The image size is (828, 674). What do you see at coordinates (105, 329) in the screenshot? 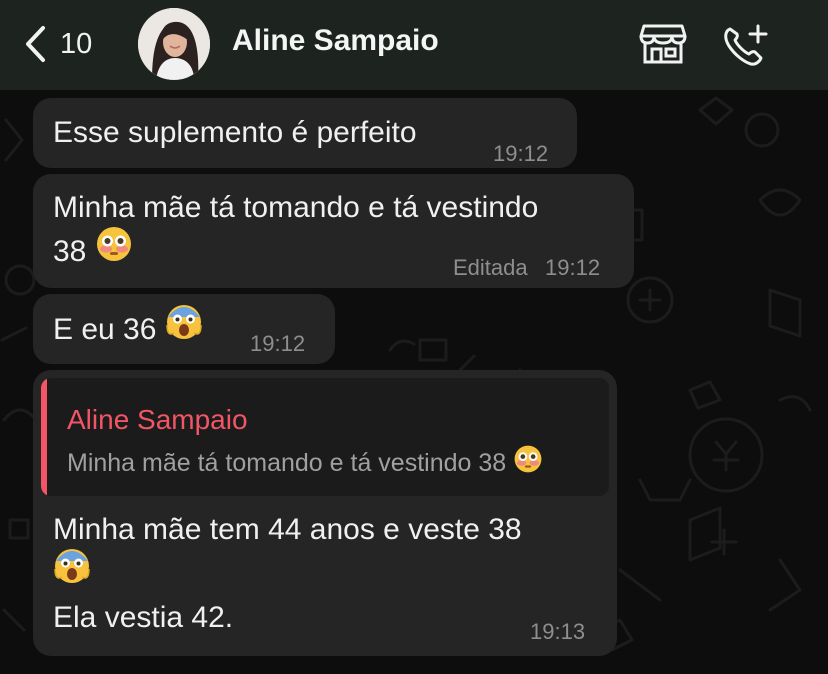
I see `message-text-content: E eu 36` at bounding box center [105, 329].